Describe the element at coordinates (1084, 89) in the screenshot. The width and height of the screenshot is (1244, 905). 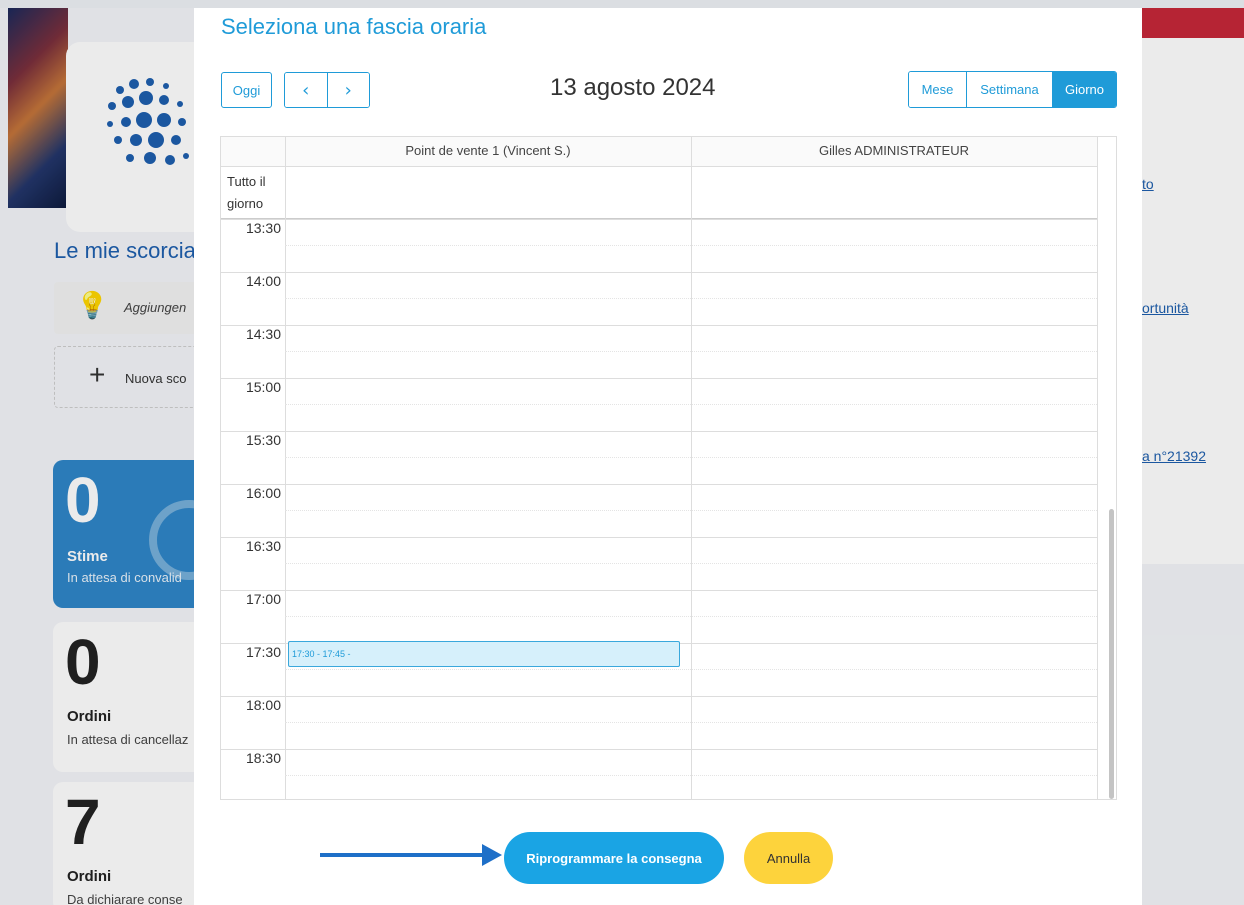
I see `view-day-button: Giorno` at that location.